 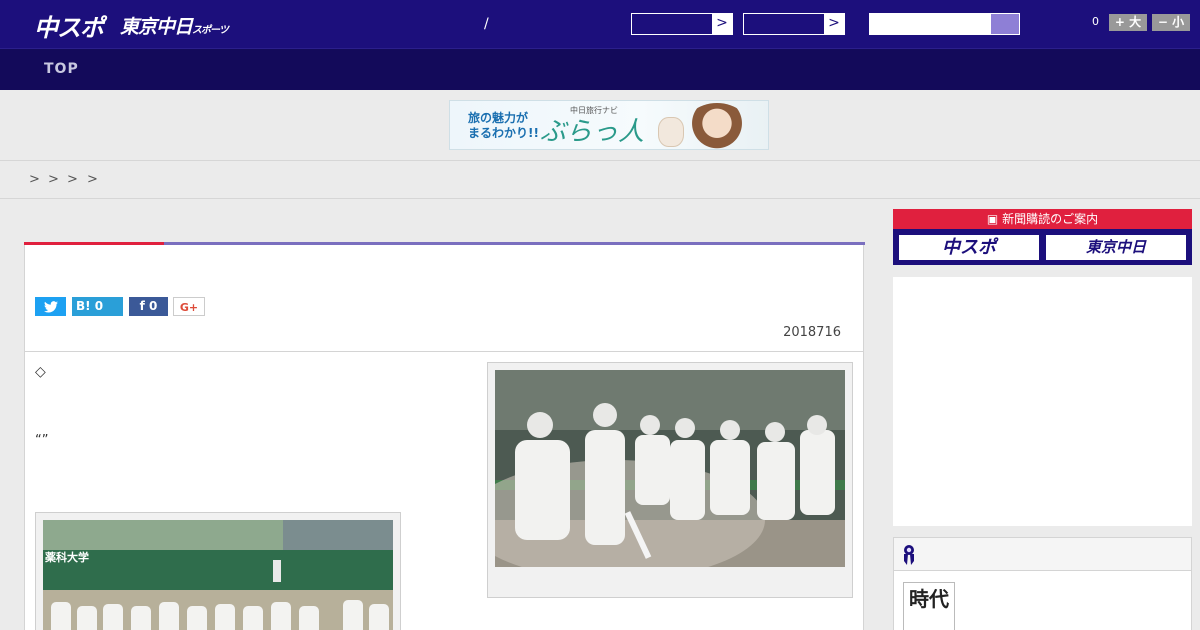 I want to click on twitter-share-button, so click(x=50, y=306).